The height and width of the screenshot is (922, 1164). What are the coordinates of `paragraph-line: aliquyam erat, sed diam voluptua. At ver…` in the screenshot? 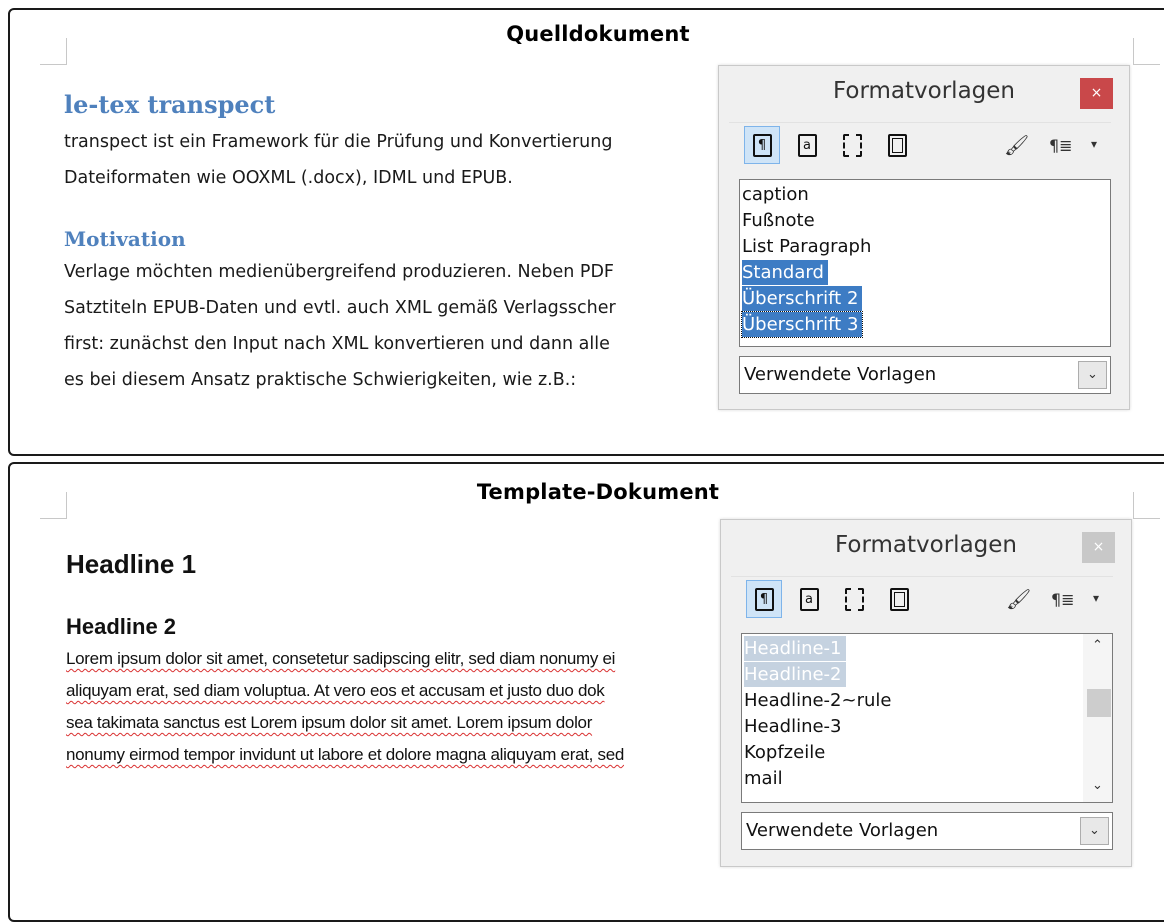 It's located at (335, 690).